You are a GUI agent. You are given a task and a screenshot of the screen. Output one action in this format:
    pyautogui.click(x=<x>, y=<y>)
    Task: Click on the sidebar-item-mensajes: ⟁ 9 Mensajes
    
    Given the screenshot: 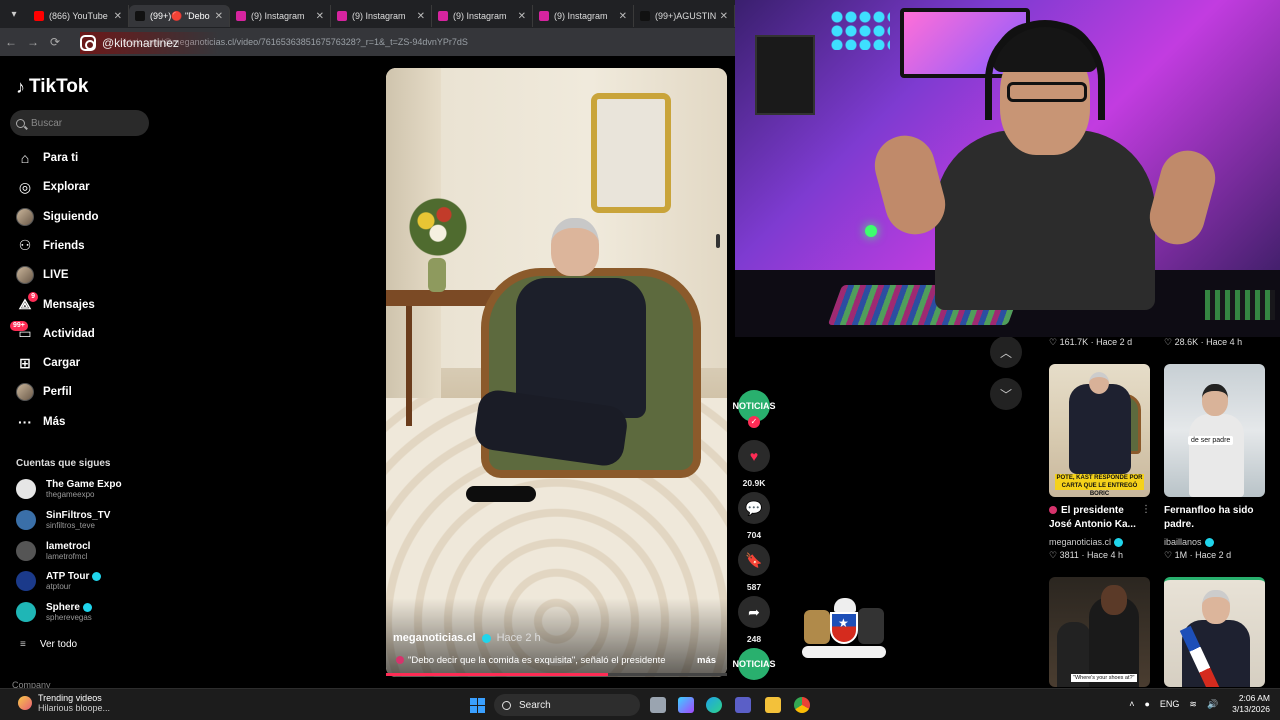 What is the action you would take?
    pyautogui.click(x=55, y=303)
    